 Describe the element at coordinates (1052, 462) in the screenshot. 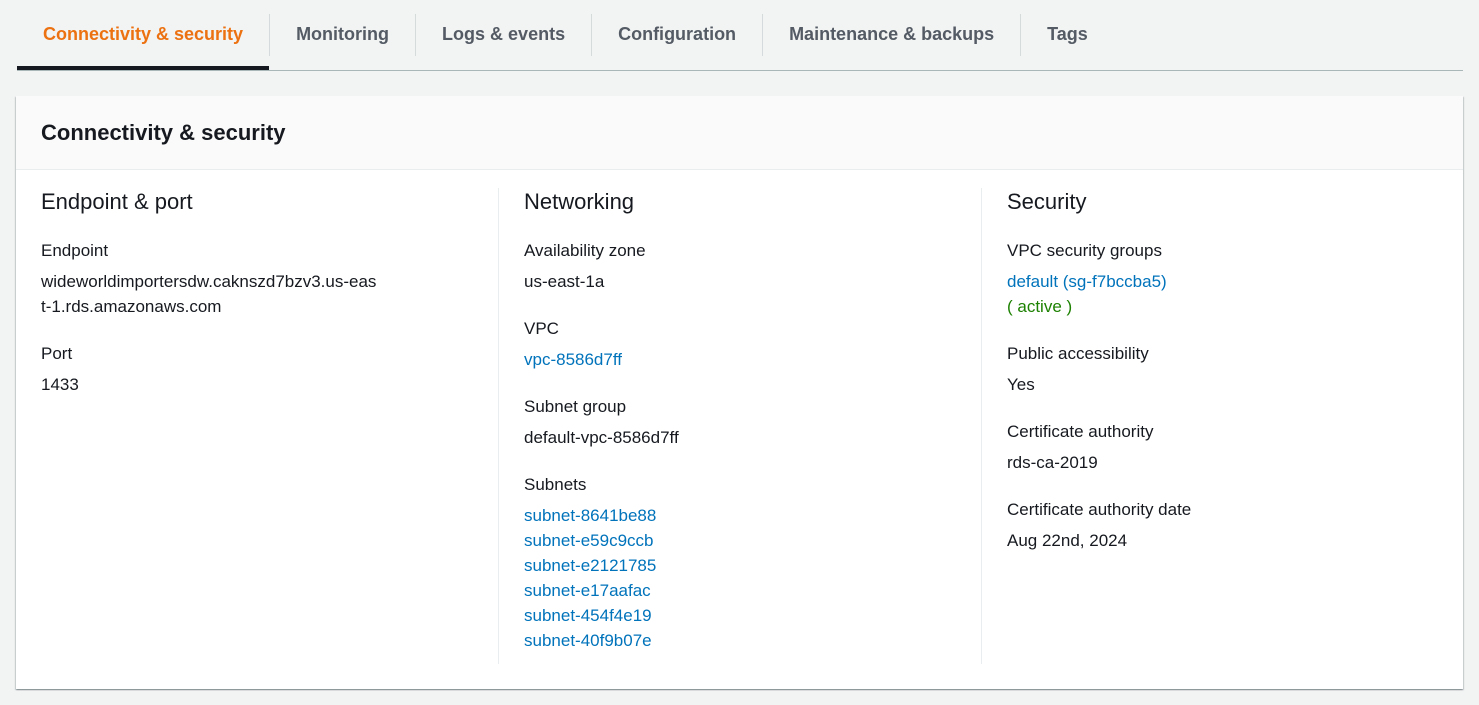

I see `certificate-authority-value: rds-ca-2019` at that location.